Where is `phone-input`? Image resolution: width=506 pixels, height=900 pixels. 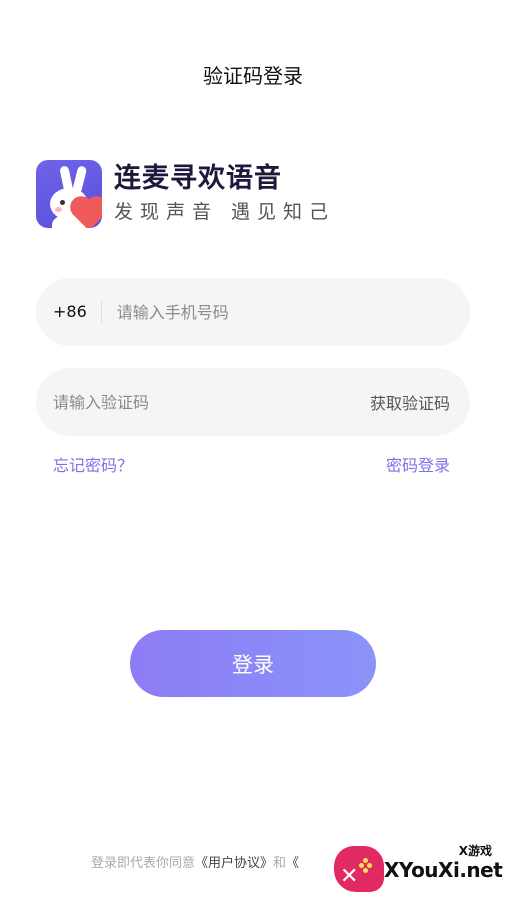
phone-input is located at coordinates (283, 312).